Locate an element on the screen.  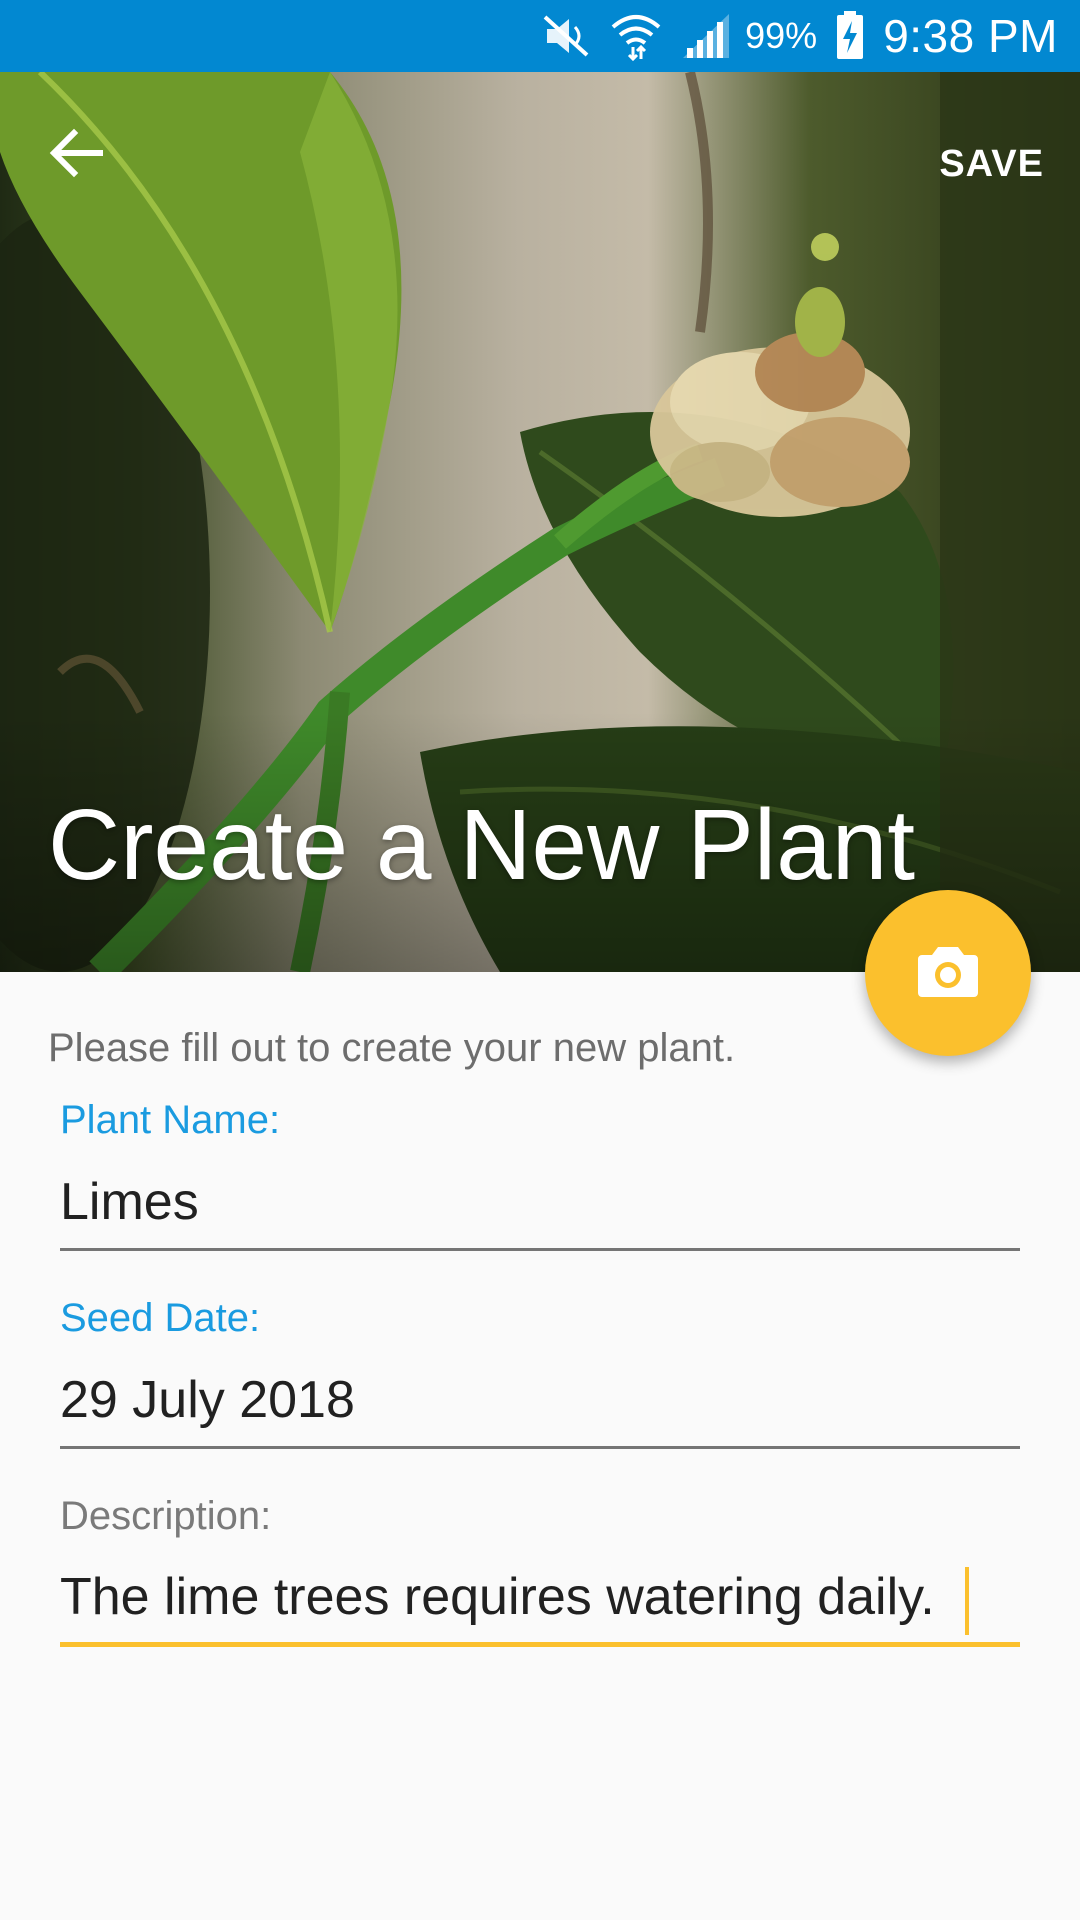
back-button is located at coordinates (84, 164).